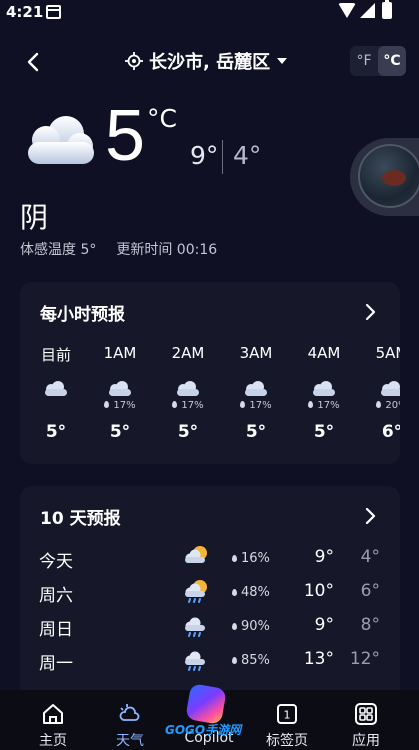 Image resolution: width=419 pixels, height=750 pixels. I want to click on location-target-icon, so click(134, 61).